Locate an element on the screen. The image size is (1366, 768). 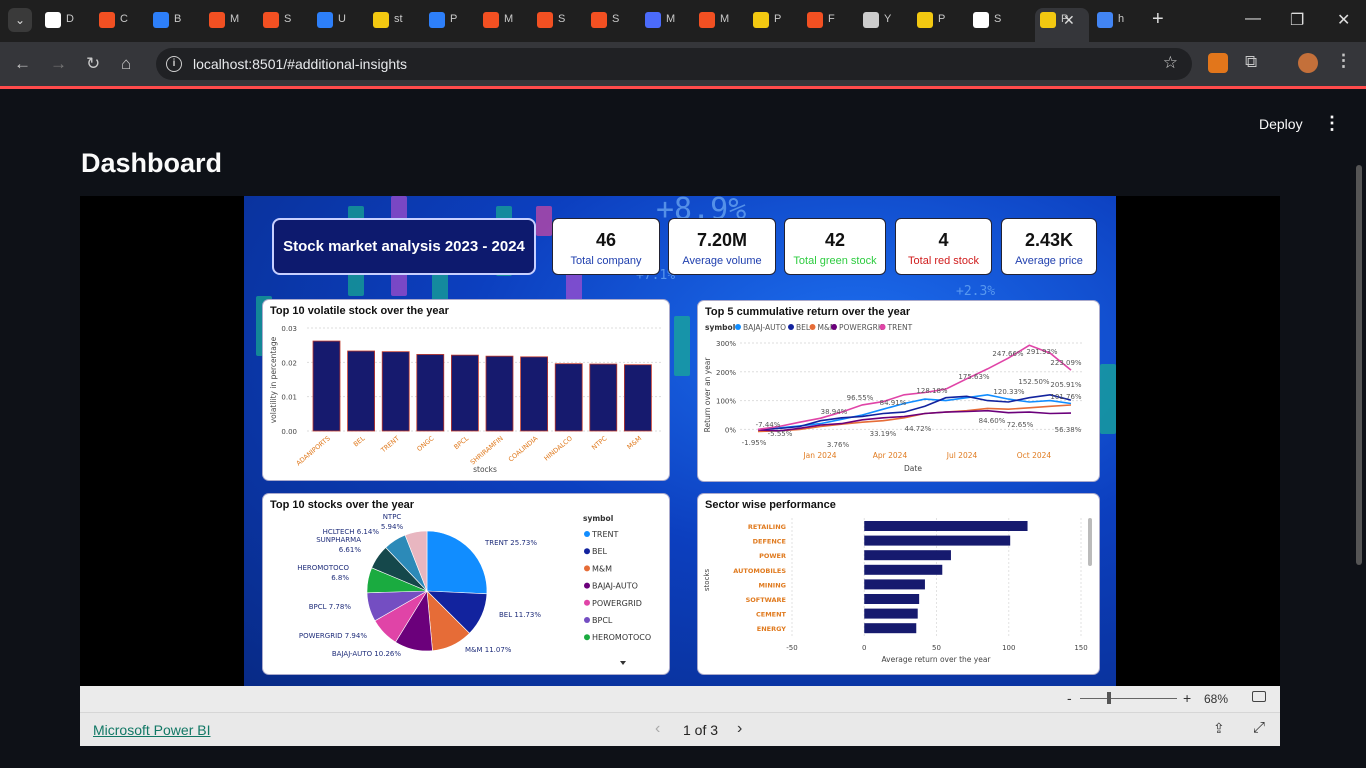
reload-icon: ↻ is located at coordinates (93, 64).